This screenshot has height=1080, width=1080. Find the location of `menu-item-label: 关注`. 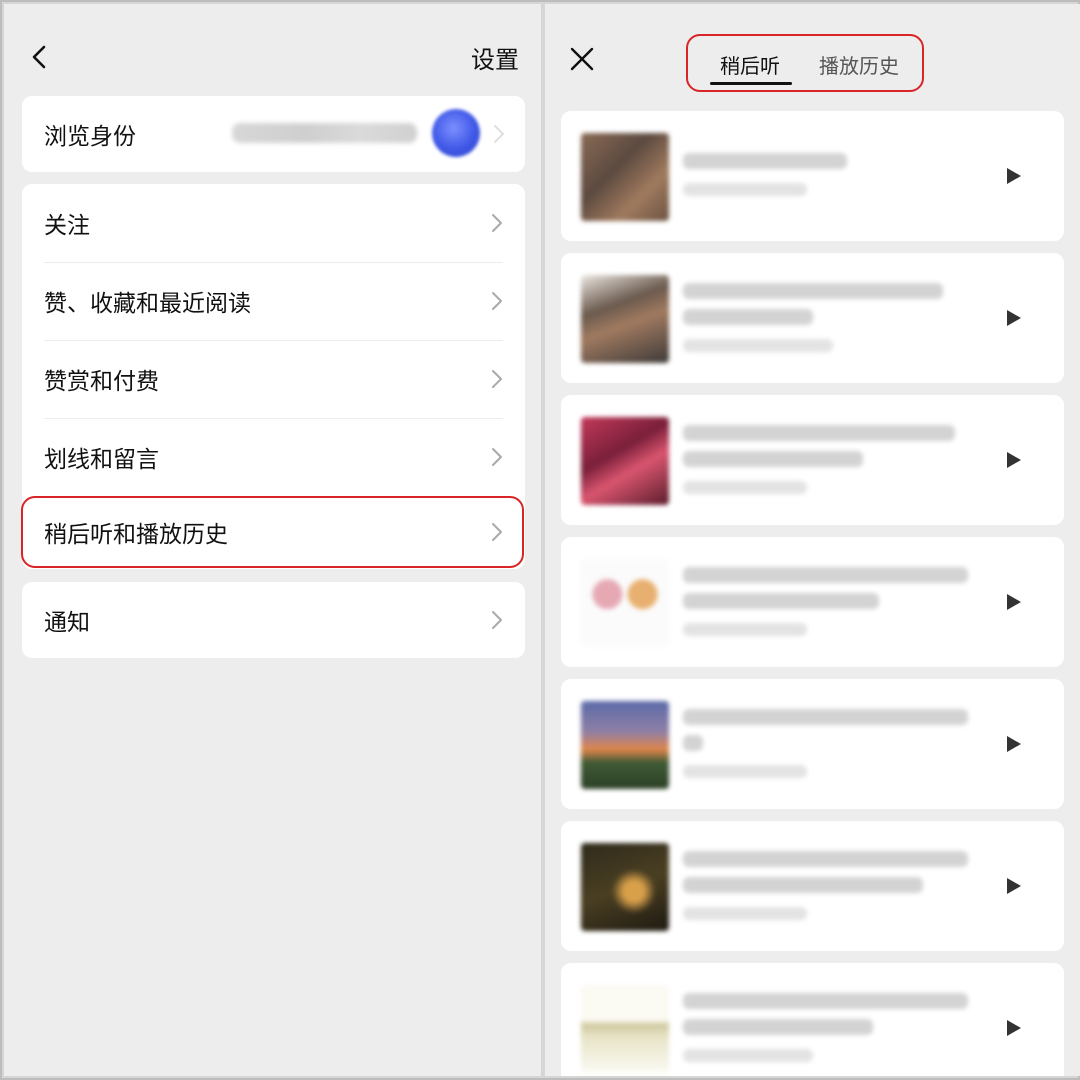

menu-item-label: 关注 is located at coordinates (67, 226).